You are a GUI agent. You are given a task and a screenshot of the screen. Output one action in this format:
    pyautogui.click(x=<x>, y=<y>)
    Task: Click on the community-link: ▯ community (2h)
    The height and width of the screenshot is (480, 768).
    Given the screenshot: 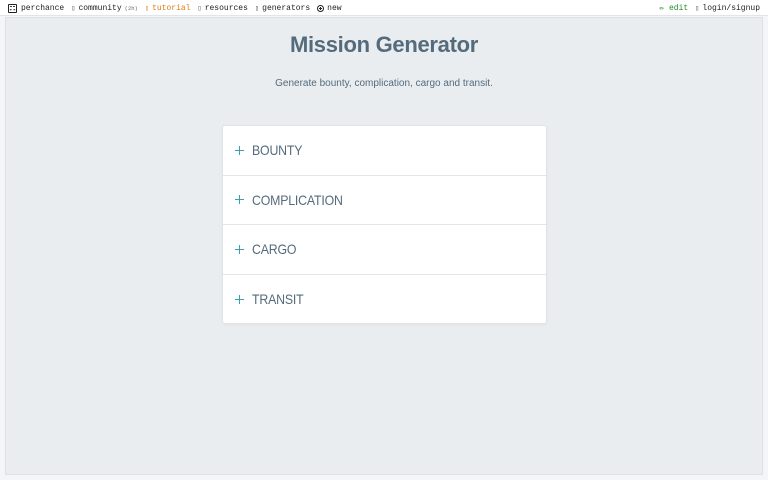 What is the action you would take?
    pyautogui.click(x=104, y=8)
    